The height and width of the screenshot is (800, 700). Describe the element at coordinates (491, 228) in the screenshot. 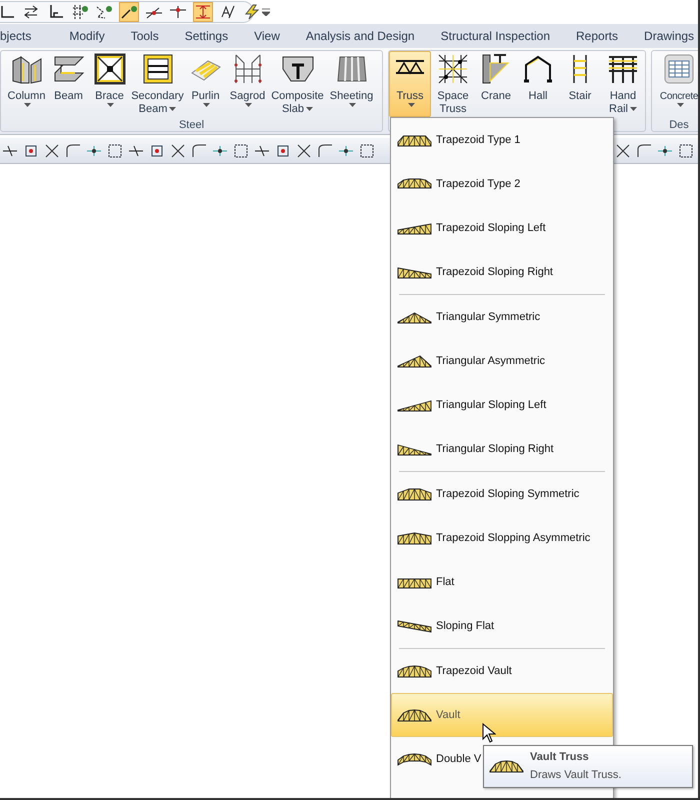

I see `menu-item-label: Trapezoid Sloping Left` at that location.